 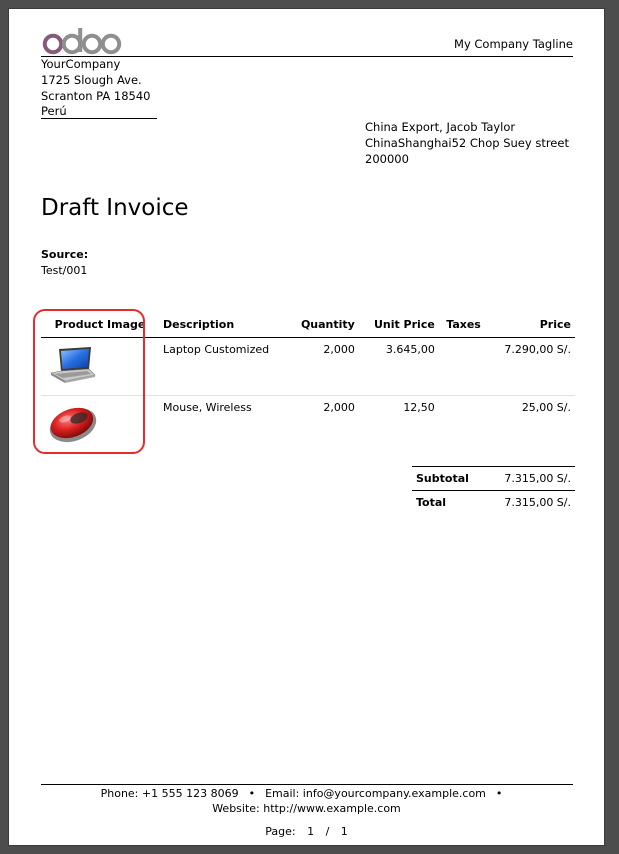 What do you see at coordinates (223, 424) in the screenshot?
I see `line-description: Mouse, Wireless` at bounding box center [223, 424].